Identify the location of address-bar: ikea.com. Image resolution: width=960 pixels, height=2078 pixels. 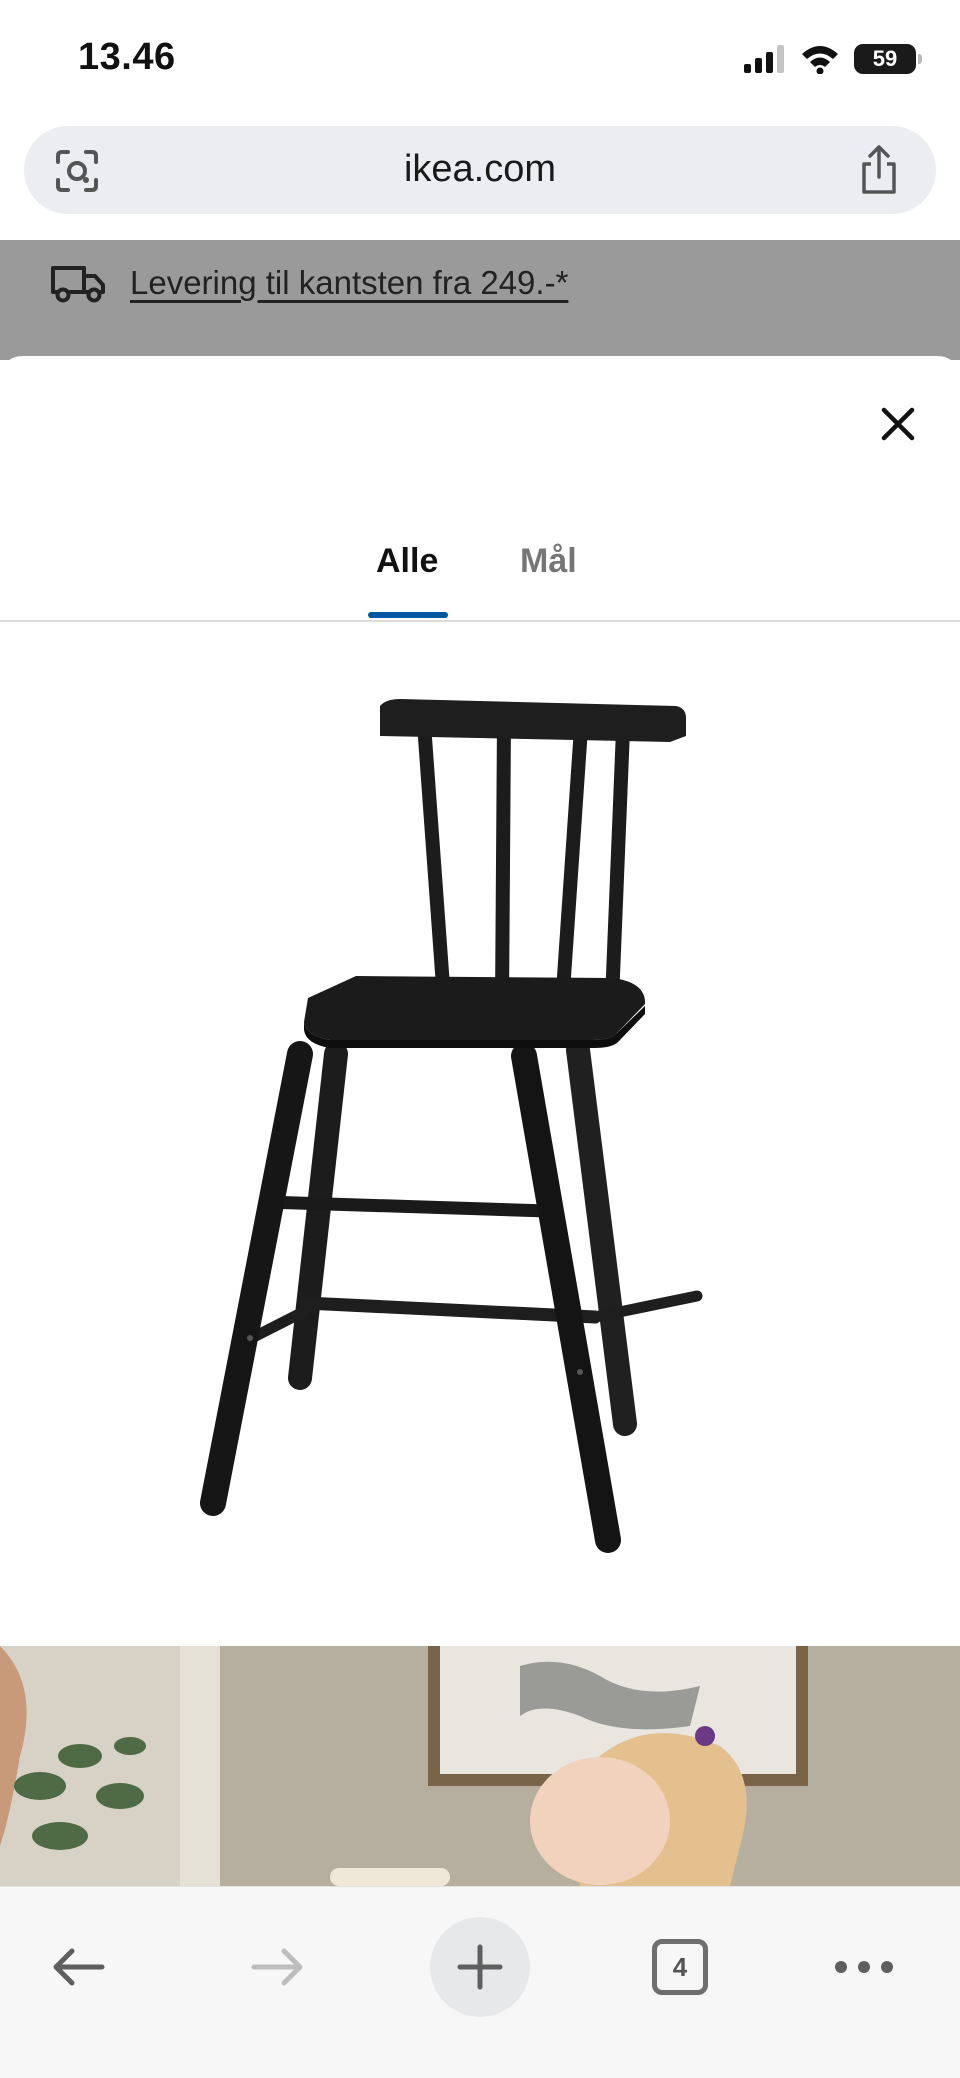
(480, 170).